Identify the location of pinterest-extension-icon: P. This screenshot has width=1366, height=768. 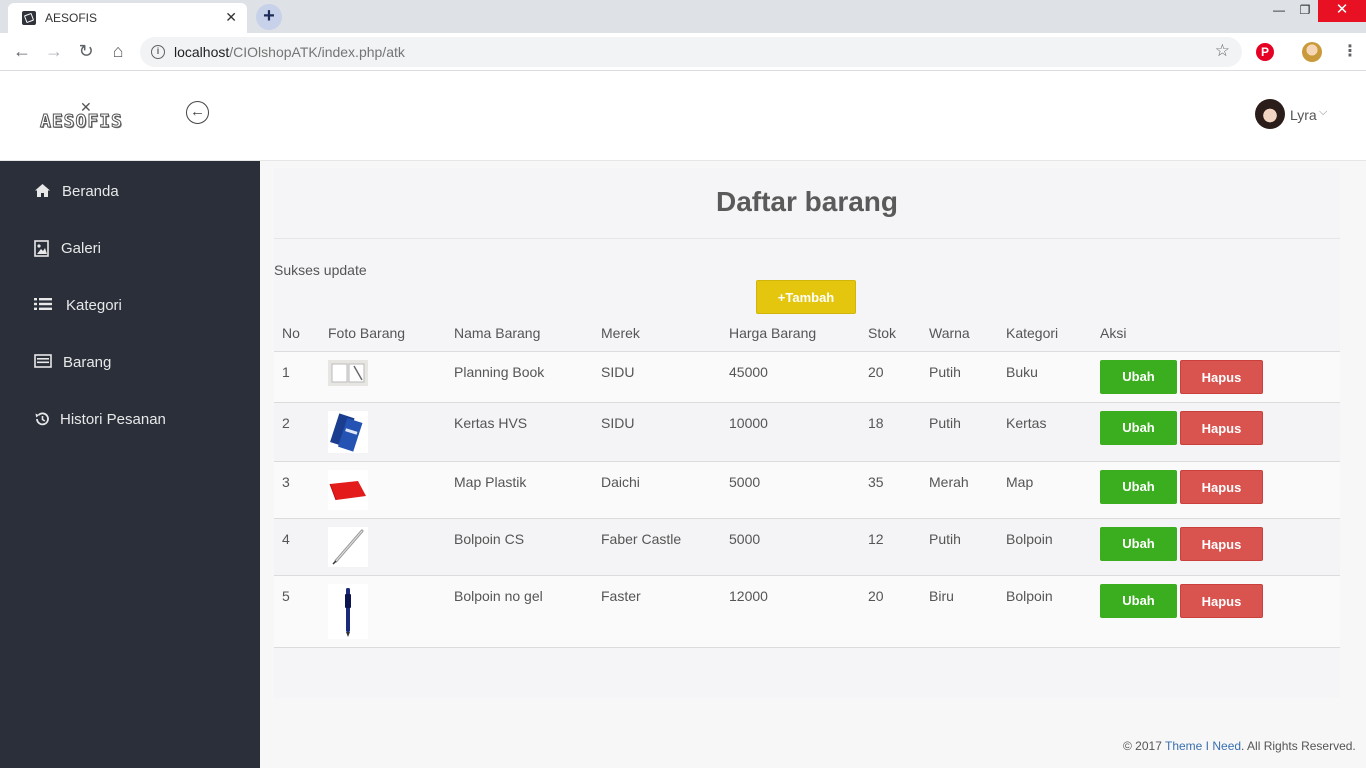
(1265, 52).